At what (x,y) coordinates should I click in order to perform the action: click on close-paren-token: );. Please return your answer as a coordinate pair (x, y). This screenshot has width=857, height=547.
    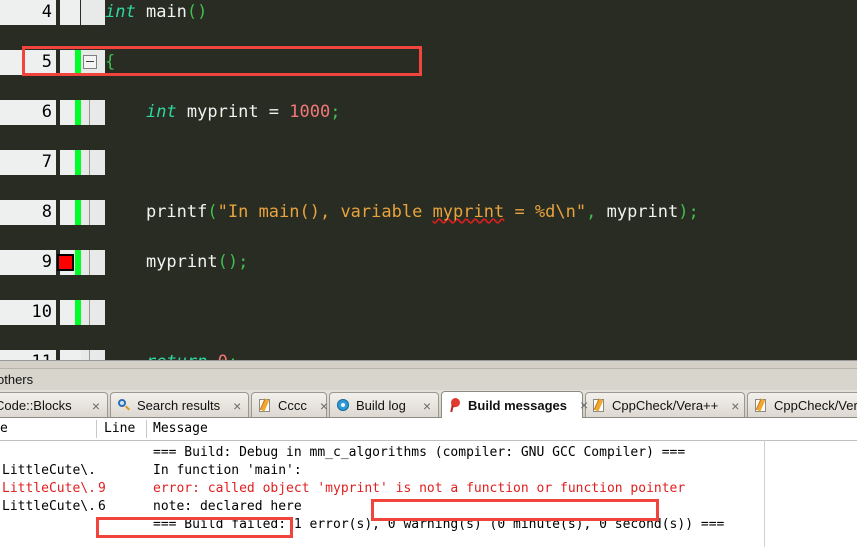
    Looking at the image, I should click on (688, 212).